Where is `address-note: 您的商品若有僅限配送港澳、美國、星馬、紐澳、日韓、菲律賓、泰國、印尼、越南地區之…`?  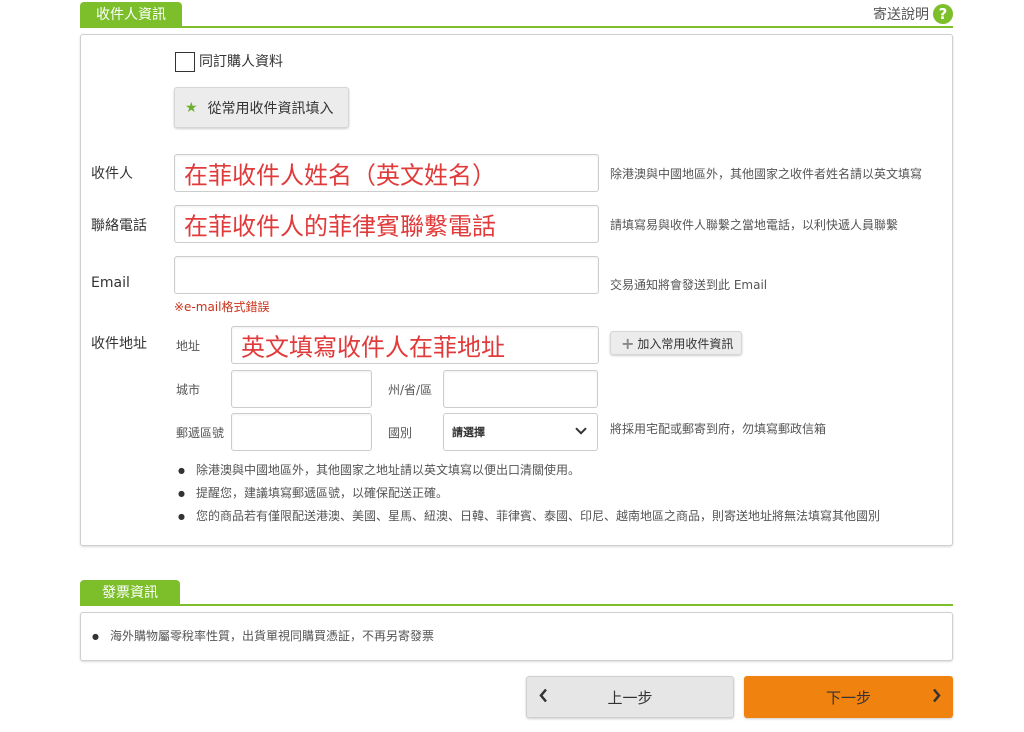 address-note: 您的商品若有僅限配送港澳、美國、星馬、紐澳、日韓、菲律賓、泰國、印尼、越南地區之… is located at coordinates (529, 516).